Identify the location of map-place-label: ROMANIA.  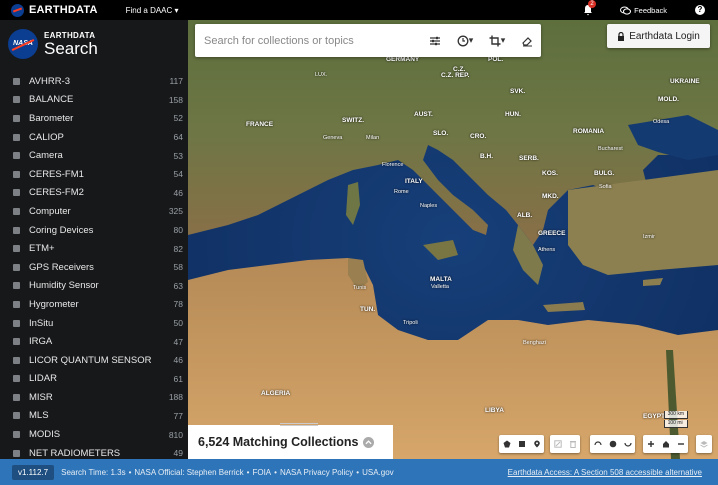
(589, 131).